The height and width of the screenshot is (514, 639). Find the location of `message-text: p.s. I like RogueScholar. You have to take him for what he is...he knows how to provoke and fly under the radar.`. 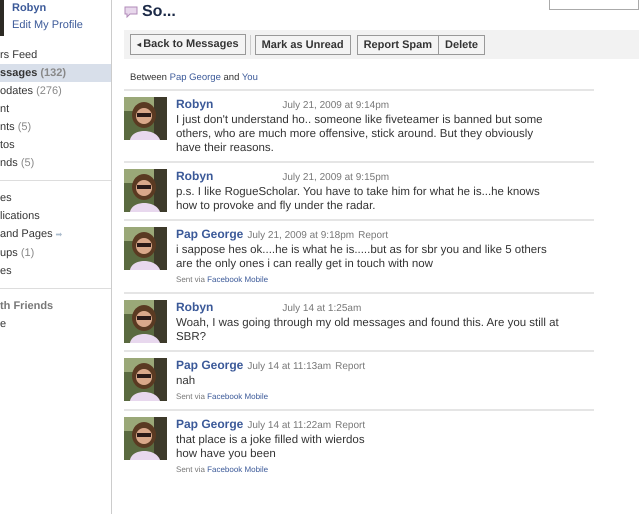

message-text: p.s. I like RogueScholar. You have to take him for what he is...he knows how to provoke and fly under the radar. is located at coordinates (358, 199).